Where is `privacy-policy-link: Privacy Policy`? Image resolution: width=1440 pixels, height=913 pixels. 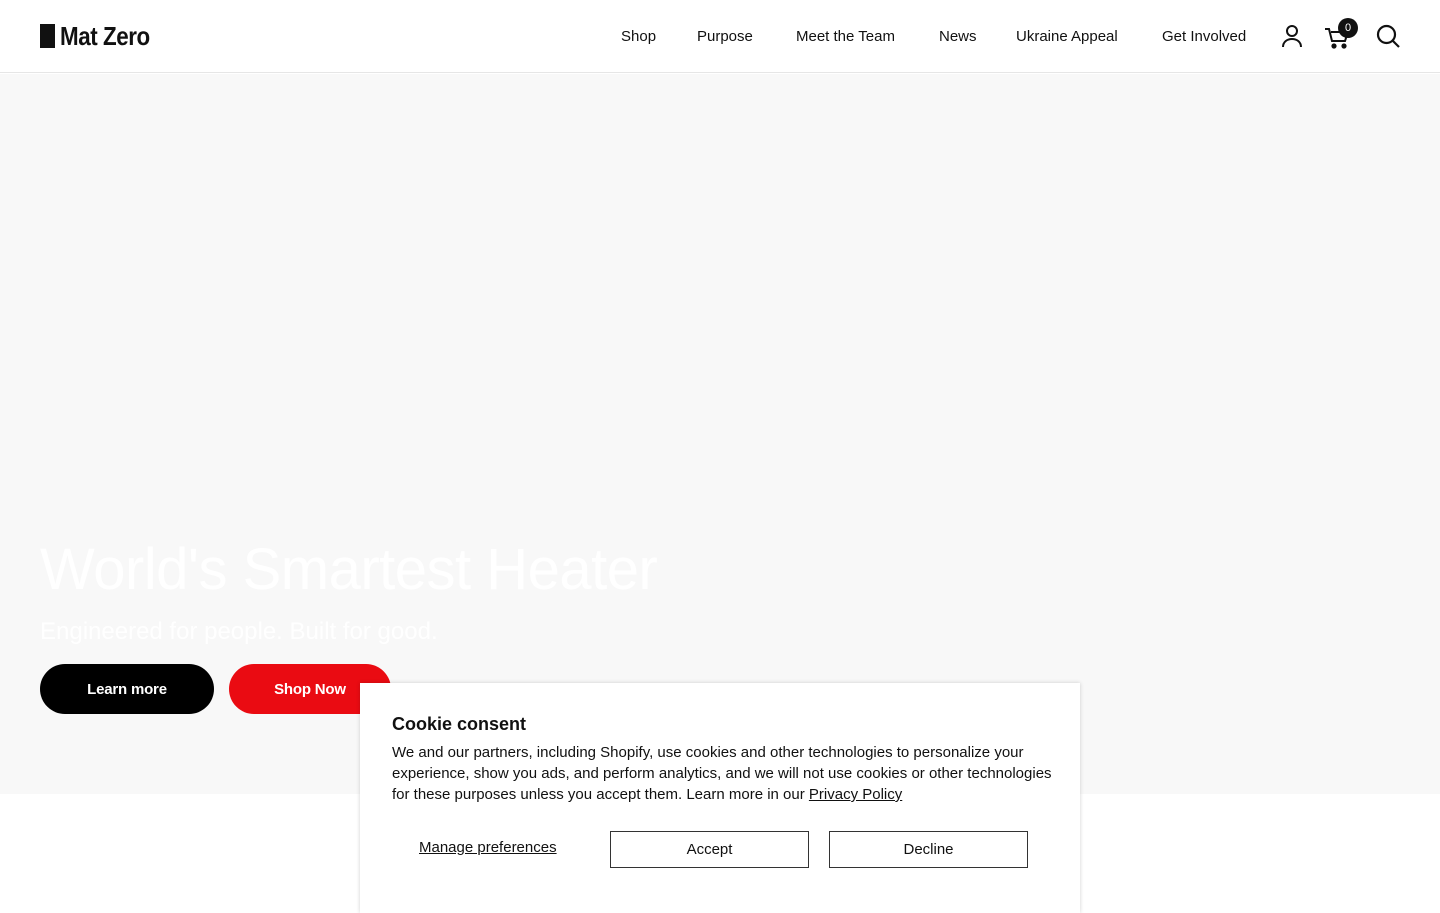 privacy-policy-link: Privacy Policy is located at coordinates (855, 794).